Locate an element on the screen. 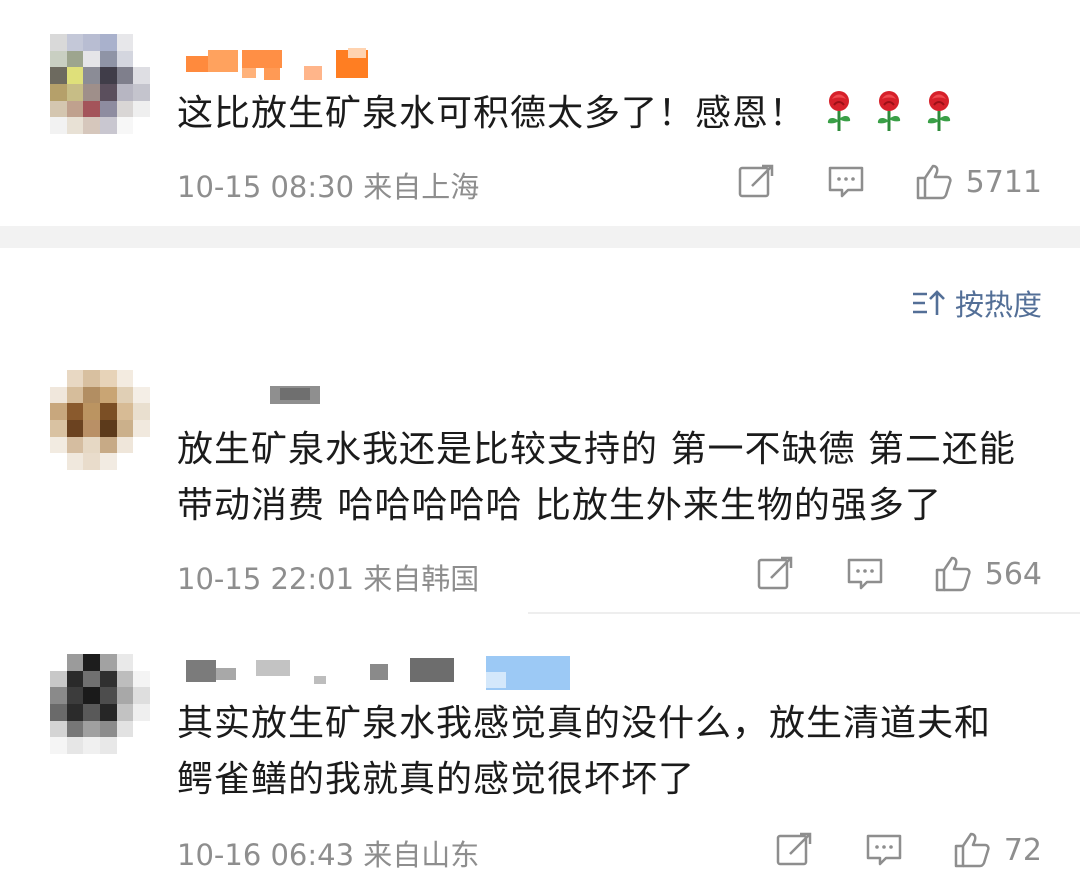 This screenshot has width=1080, height=892. comment-meta: 10-15 08:30 来自上海 is located at coordinates (328, 185).